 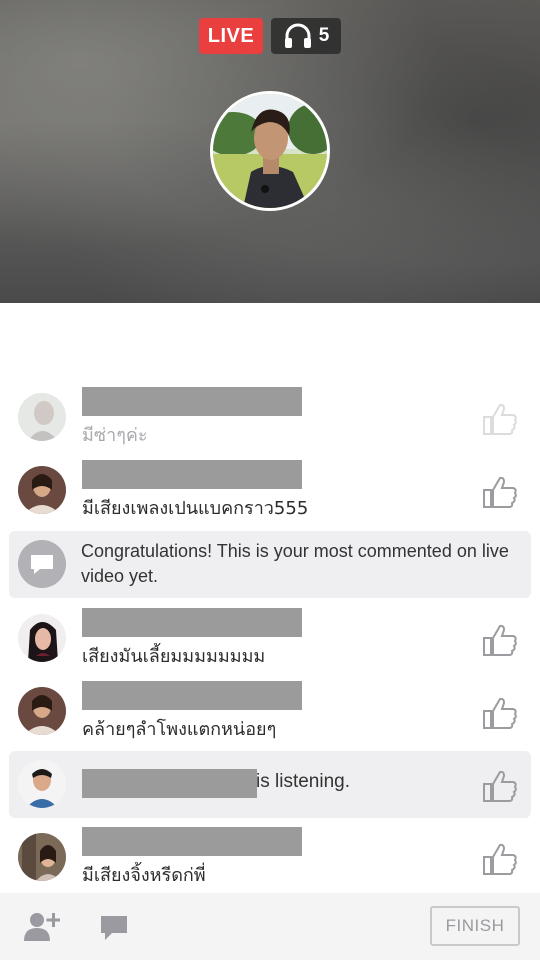 What do you see at coordinates (324, 35) in the screenshot?
I see `listener-count: 5` at bounding box center [324, 35].